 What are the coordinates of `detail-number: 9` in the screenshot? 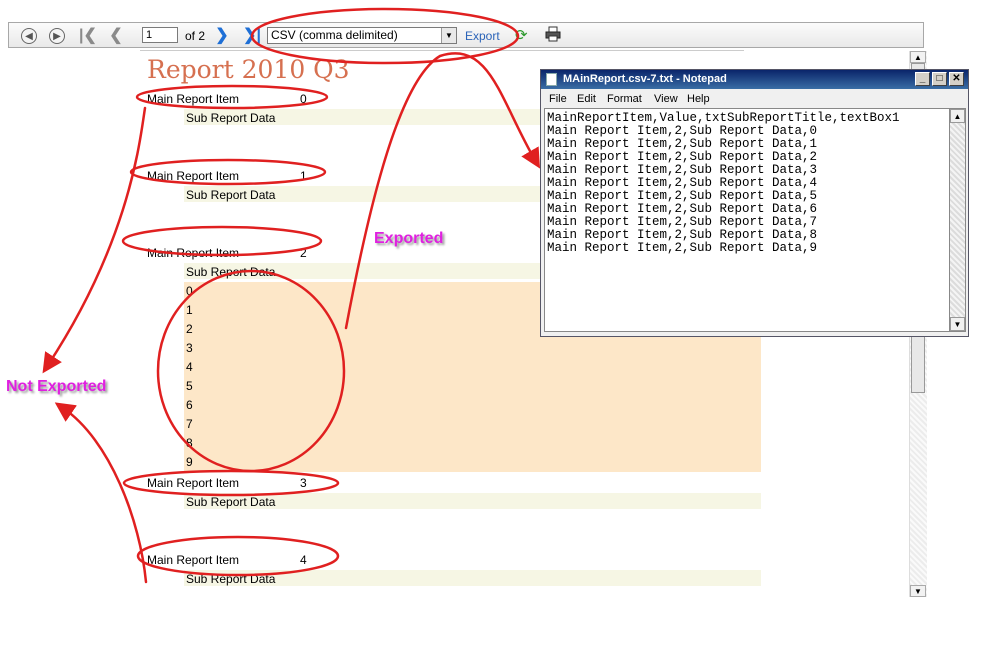 It's located at (189, 462).